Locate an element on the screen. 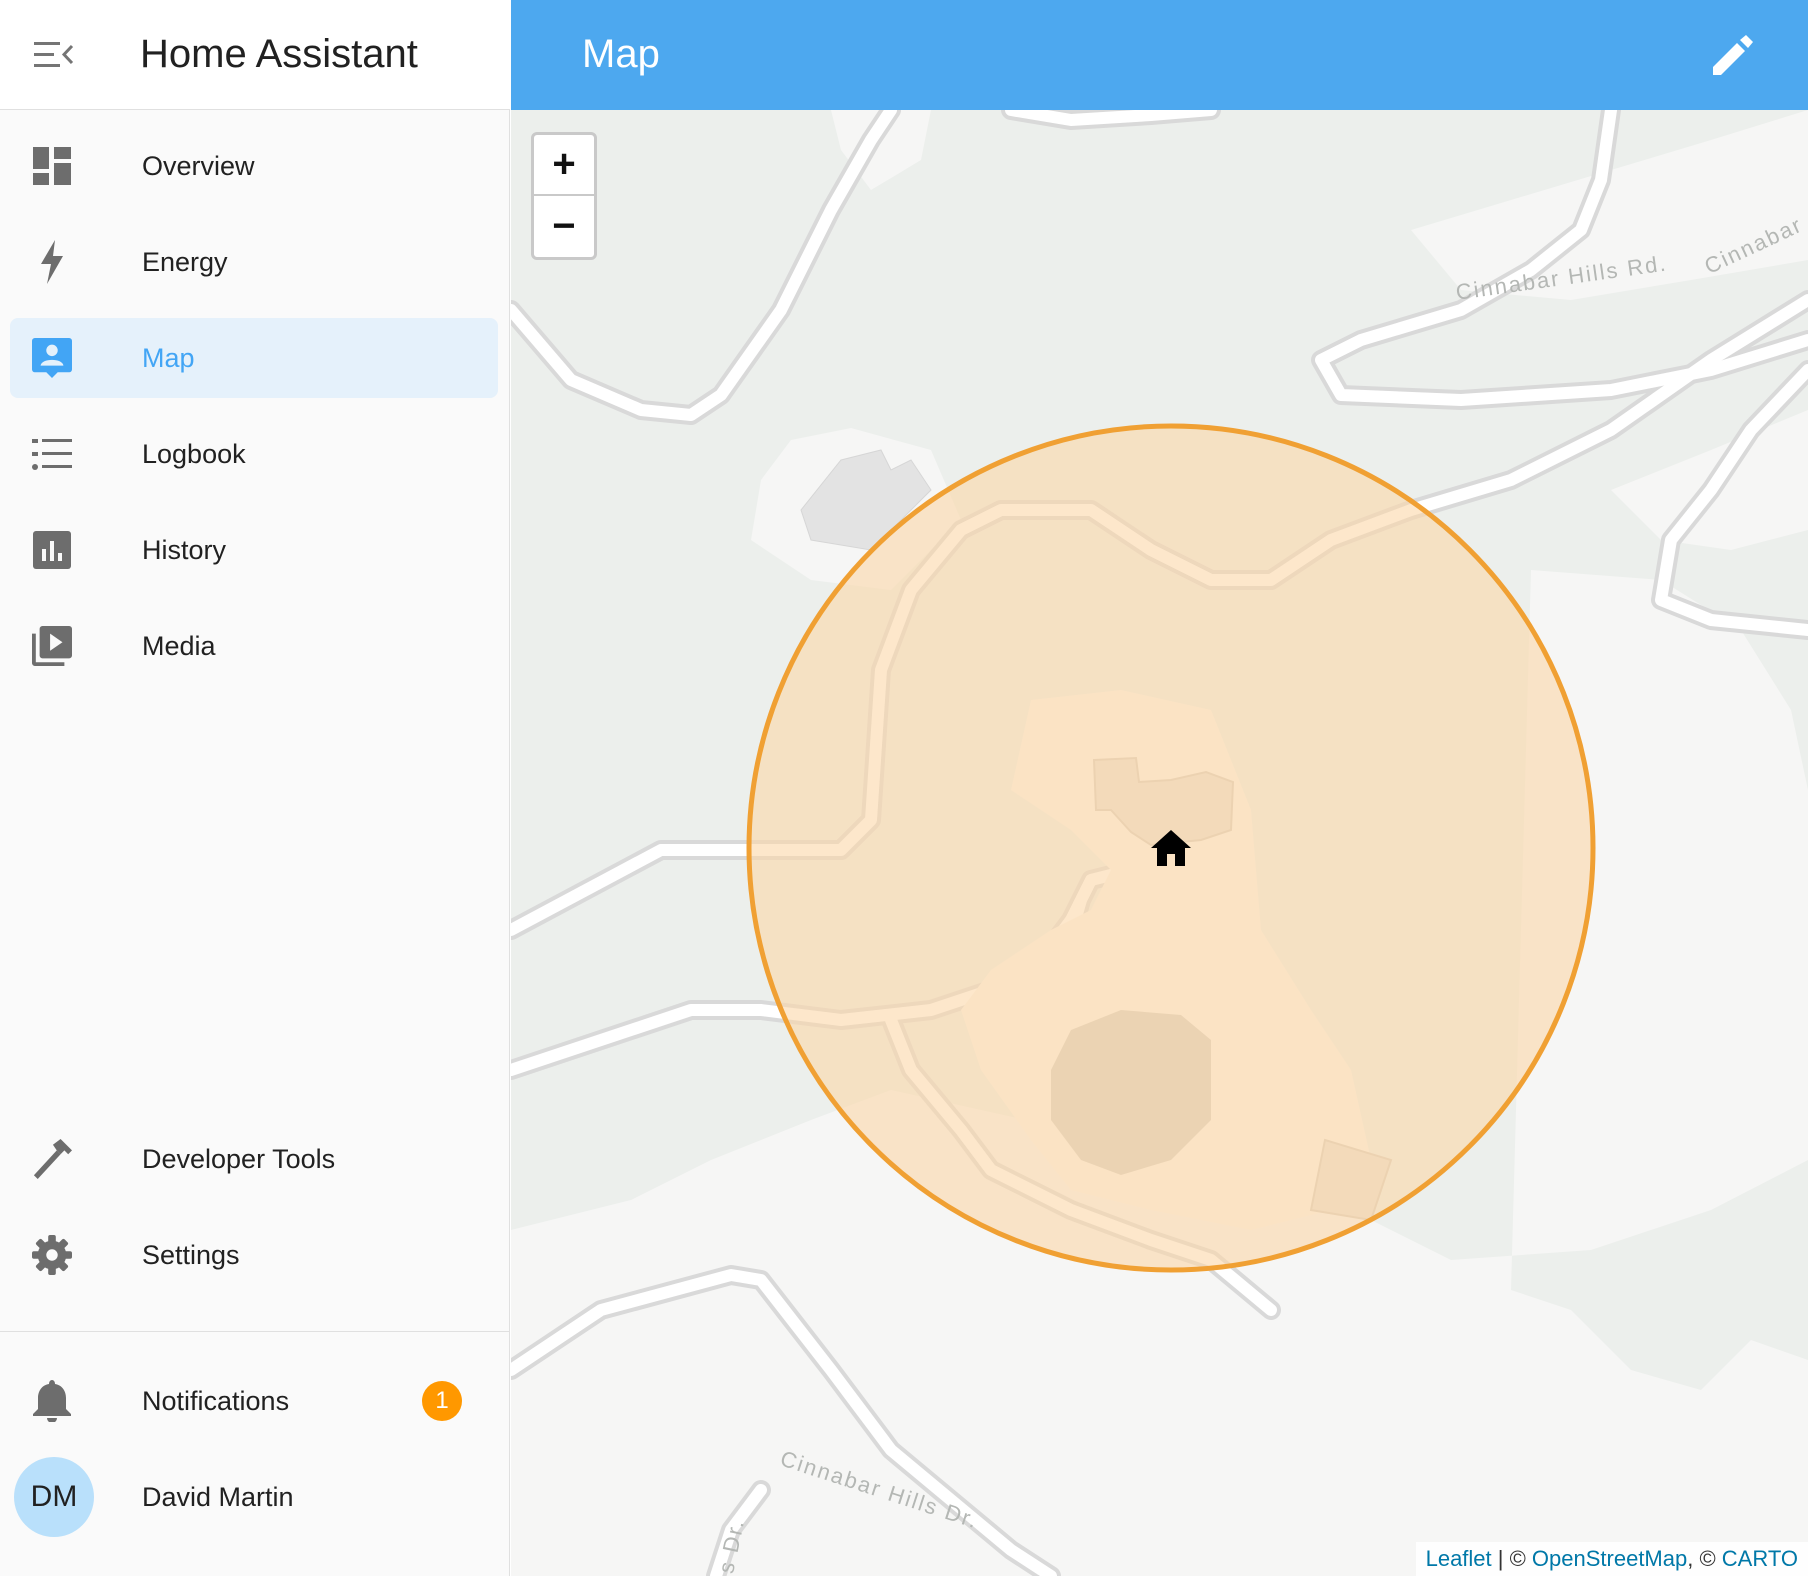  sidebar-item-notifications: Notifications 1 is located at coordinates (254, 1401).